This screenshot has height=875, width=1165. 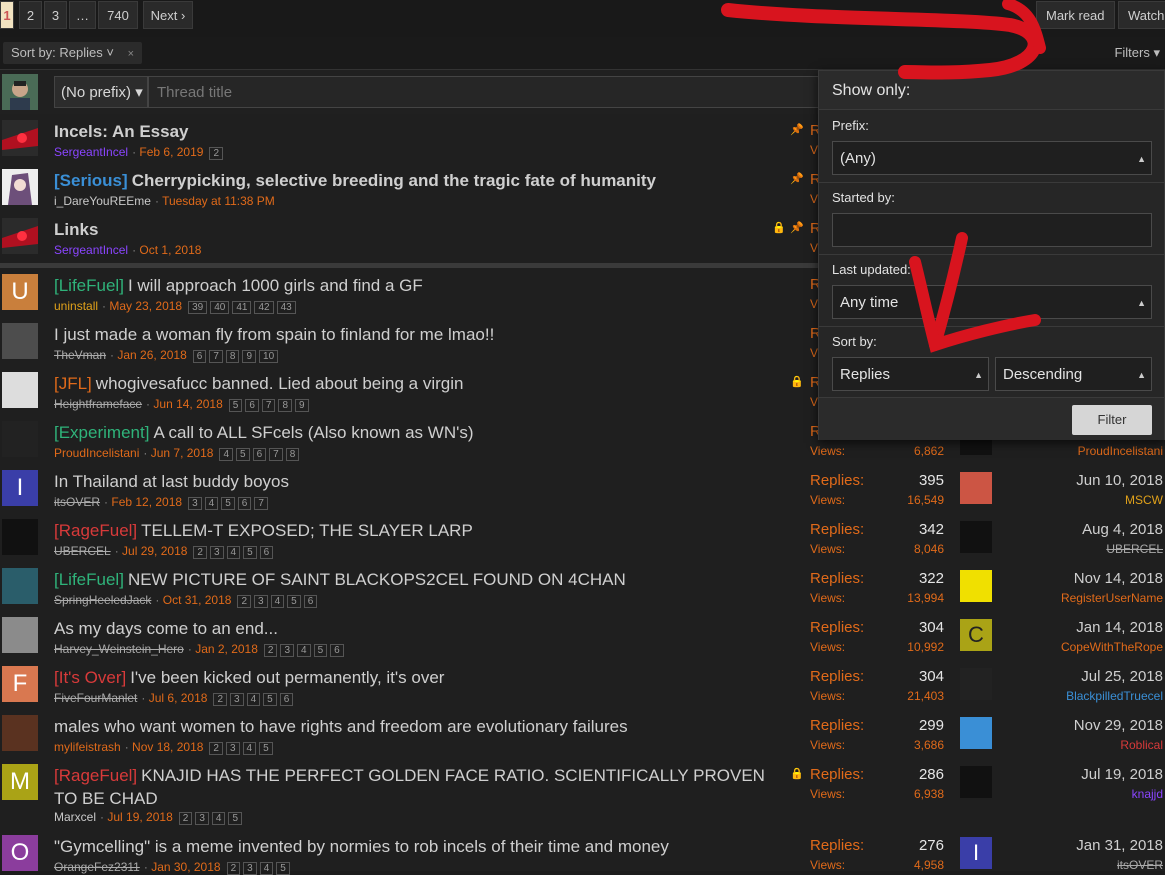 What do you see at coordinates (139, 817) in the screenshot?
I see `thread-start-date: Jul 19, 2018` at bounding box center [139, 817].